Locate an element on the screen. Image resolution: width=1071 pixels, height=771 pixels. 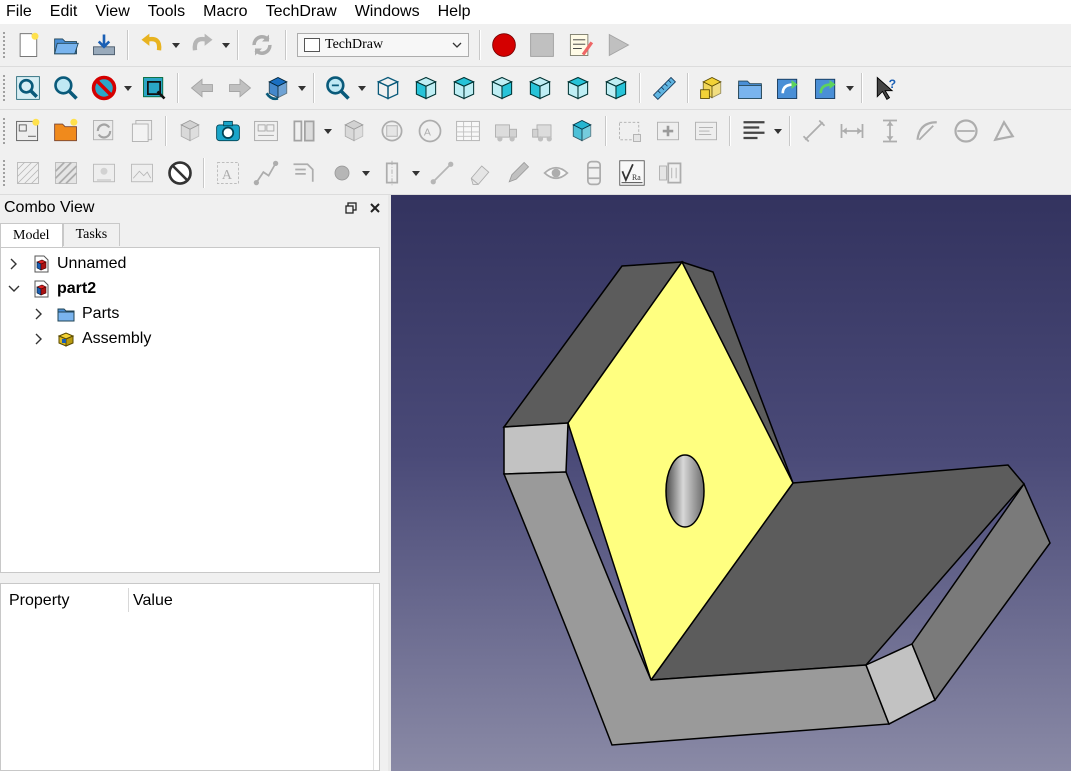
active-view-button is located at coordinates (228, 131).